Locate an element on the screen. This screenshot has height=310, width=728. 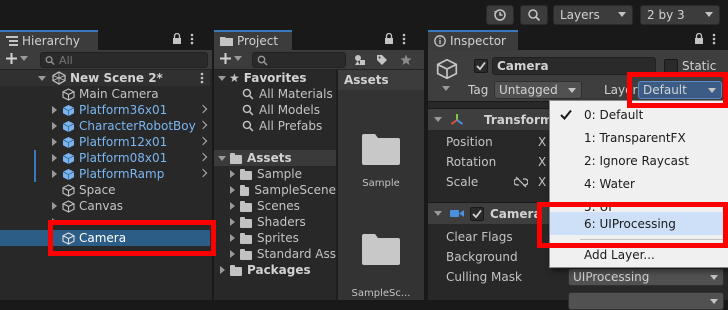
favorite-item-label: All Models is located at coordinates (289, 110).